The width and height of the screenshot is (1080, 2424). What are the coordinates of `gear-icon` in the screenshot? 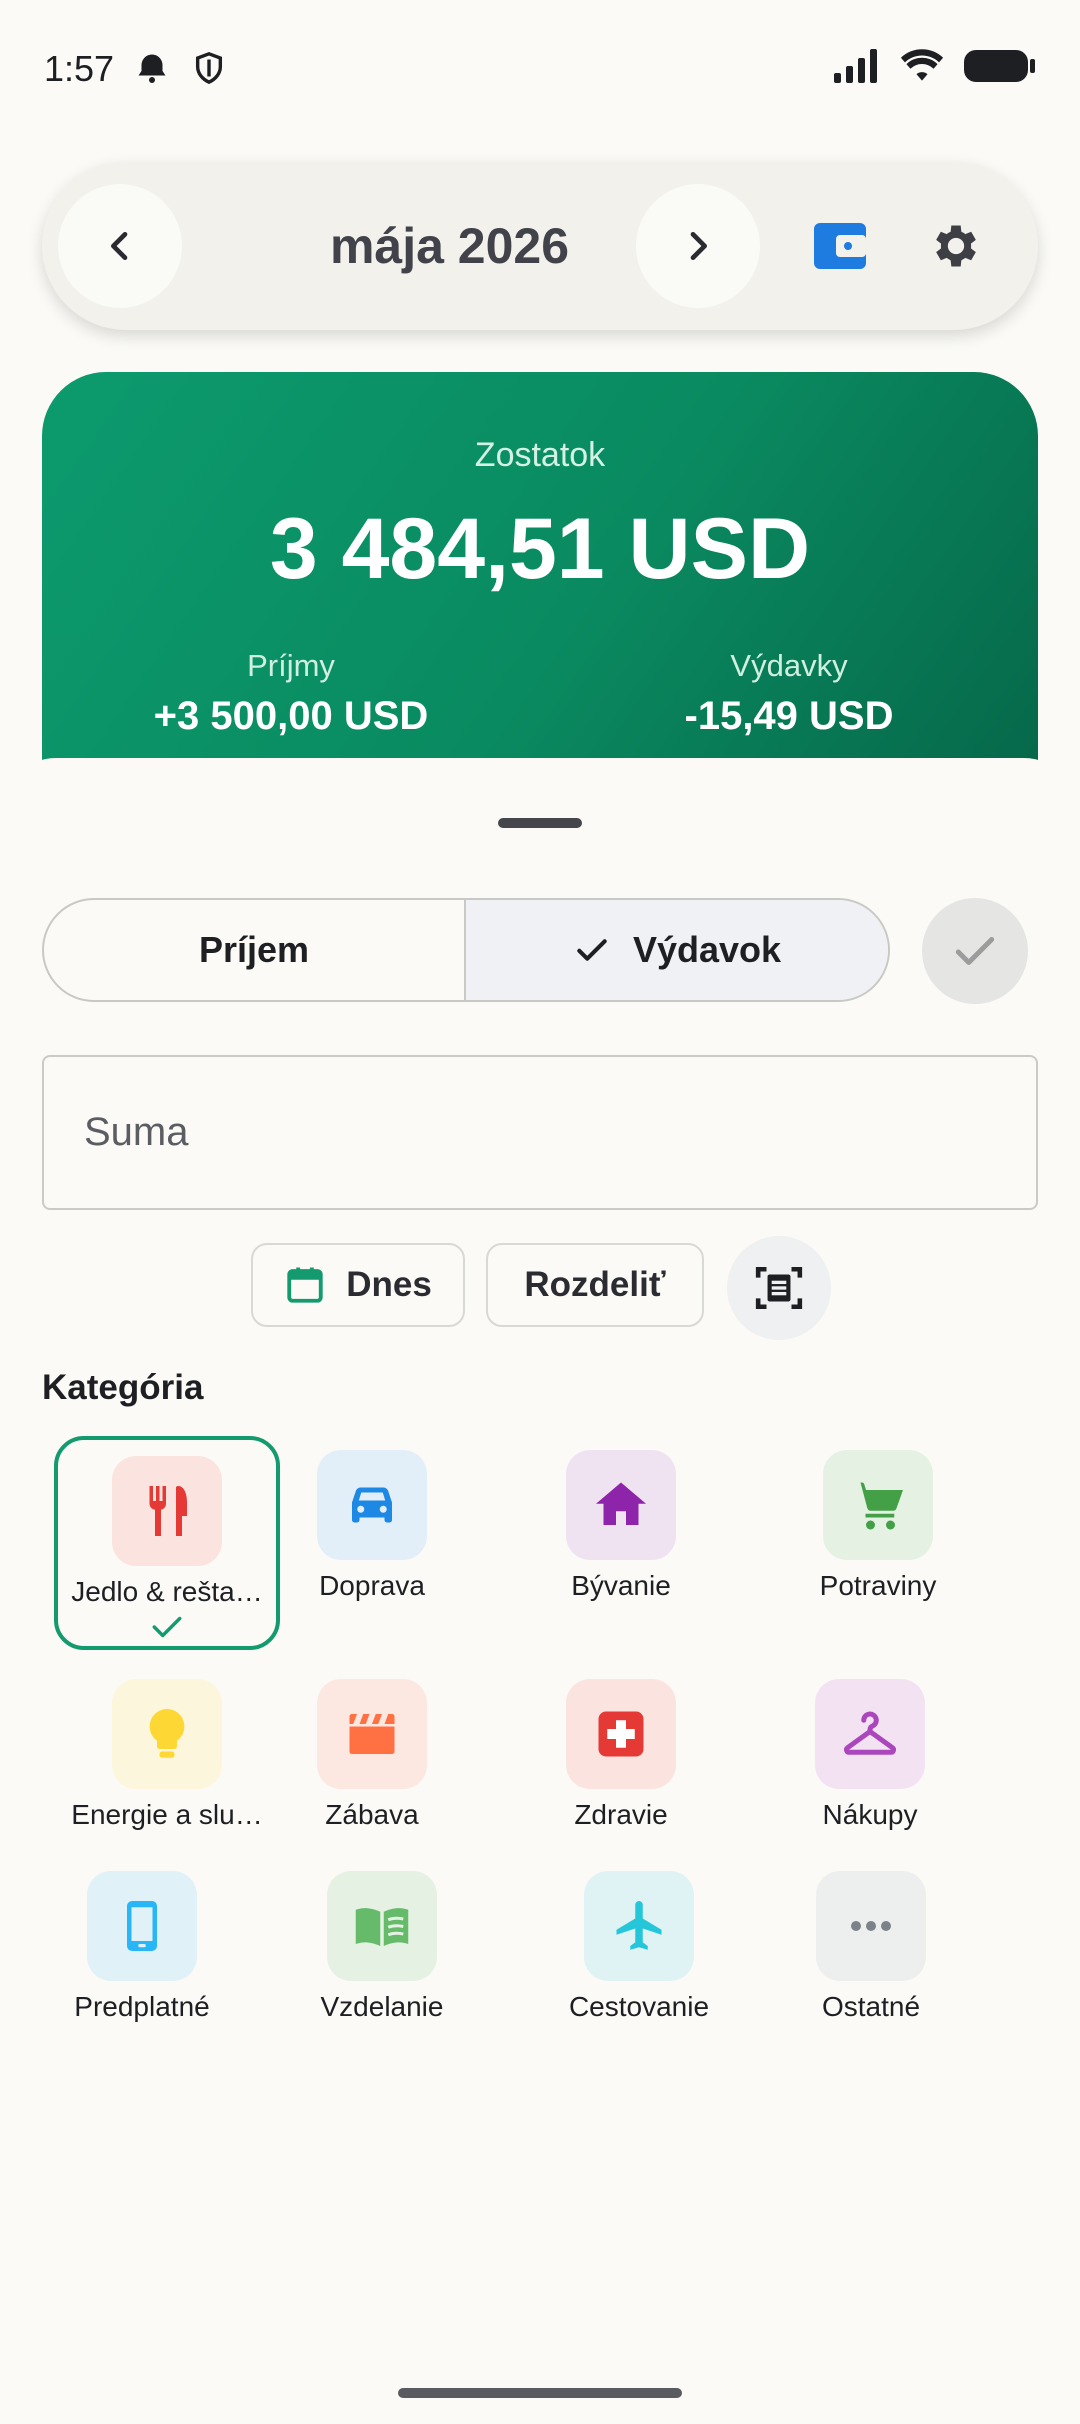 It's located at (956, 246).